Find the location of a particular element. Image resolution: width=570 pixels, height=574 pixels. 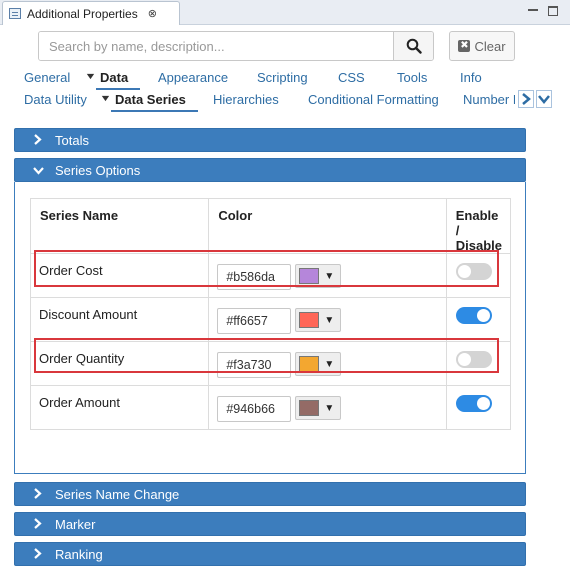

search-button is located at coordinates (413, 46).